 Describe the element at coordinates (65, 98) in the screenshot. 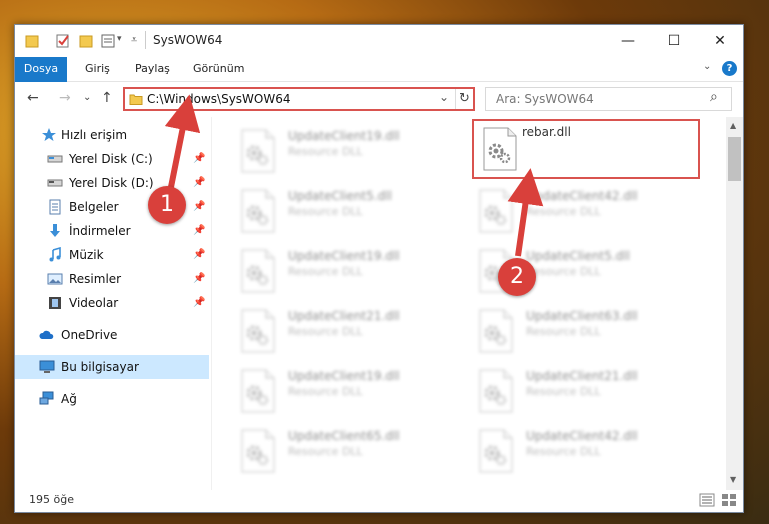

I see `forward-button: →` at that location.